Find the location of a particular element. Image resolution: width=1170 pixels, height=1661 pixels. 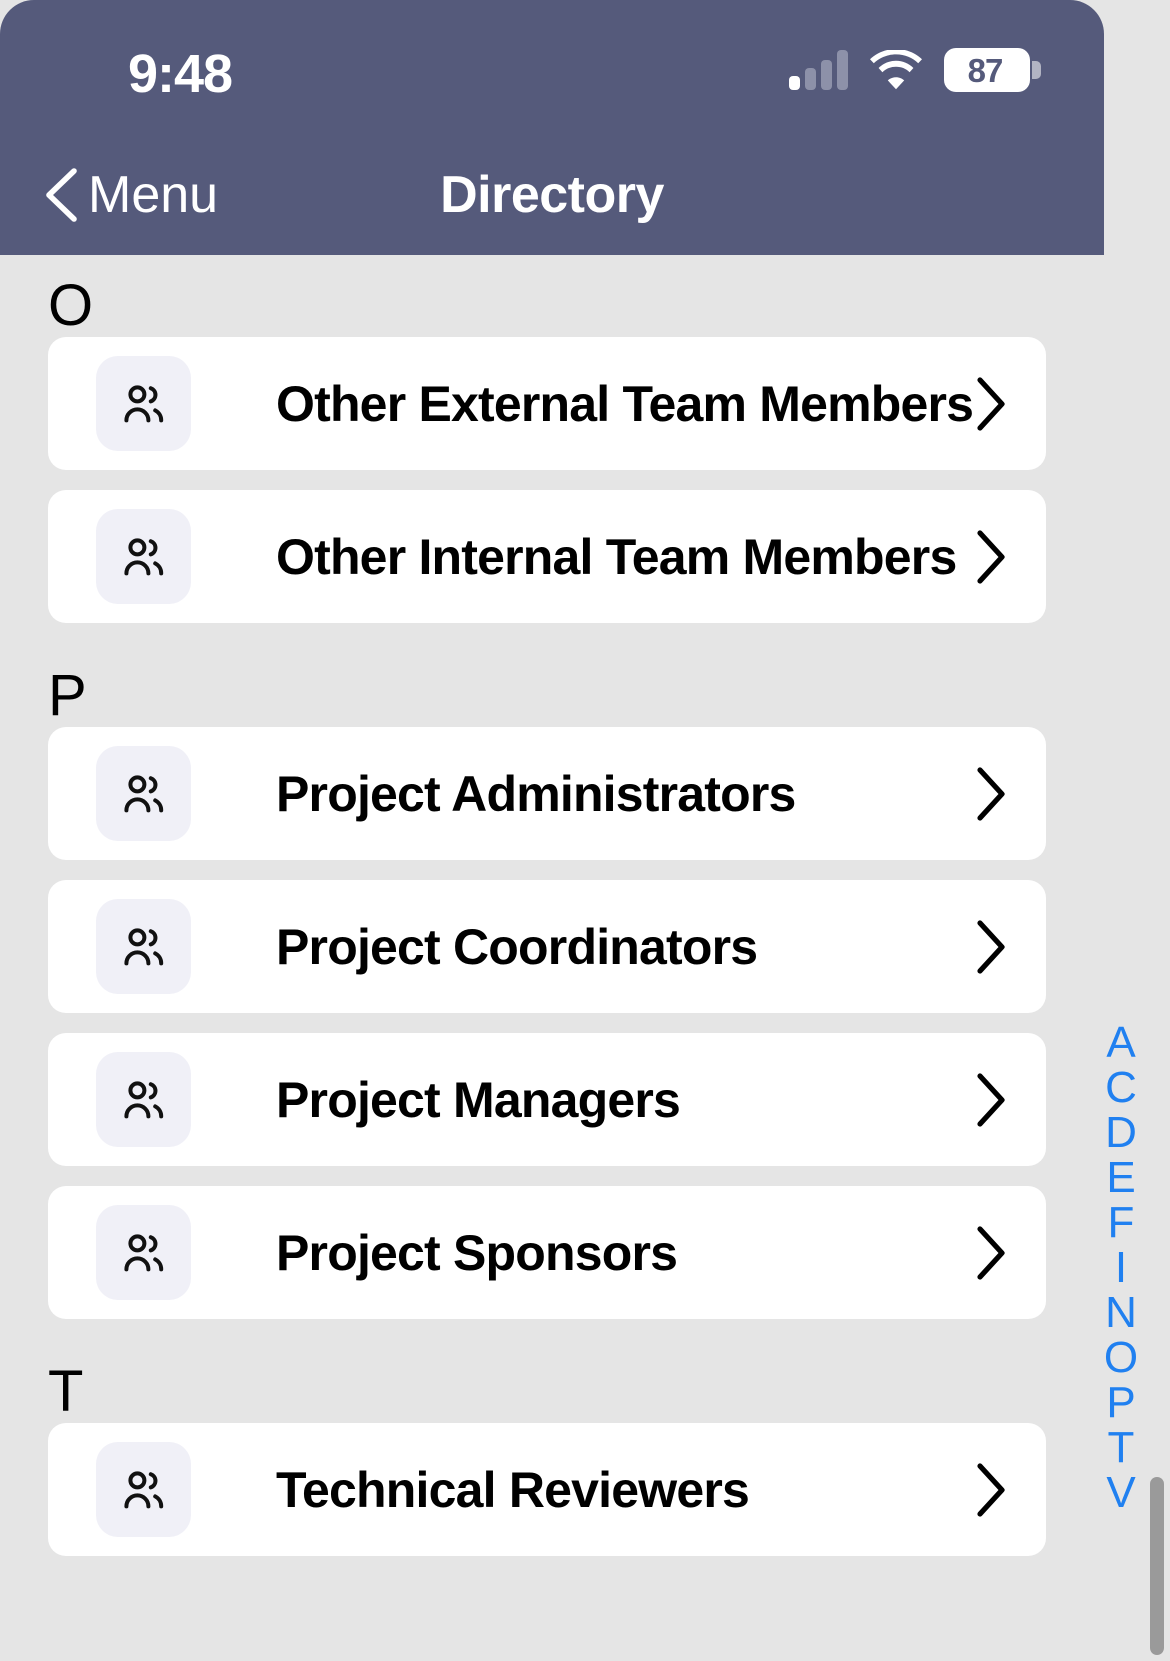

section-header-o: O is located at coordinates (71, 305).